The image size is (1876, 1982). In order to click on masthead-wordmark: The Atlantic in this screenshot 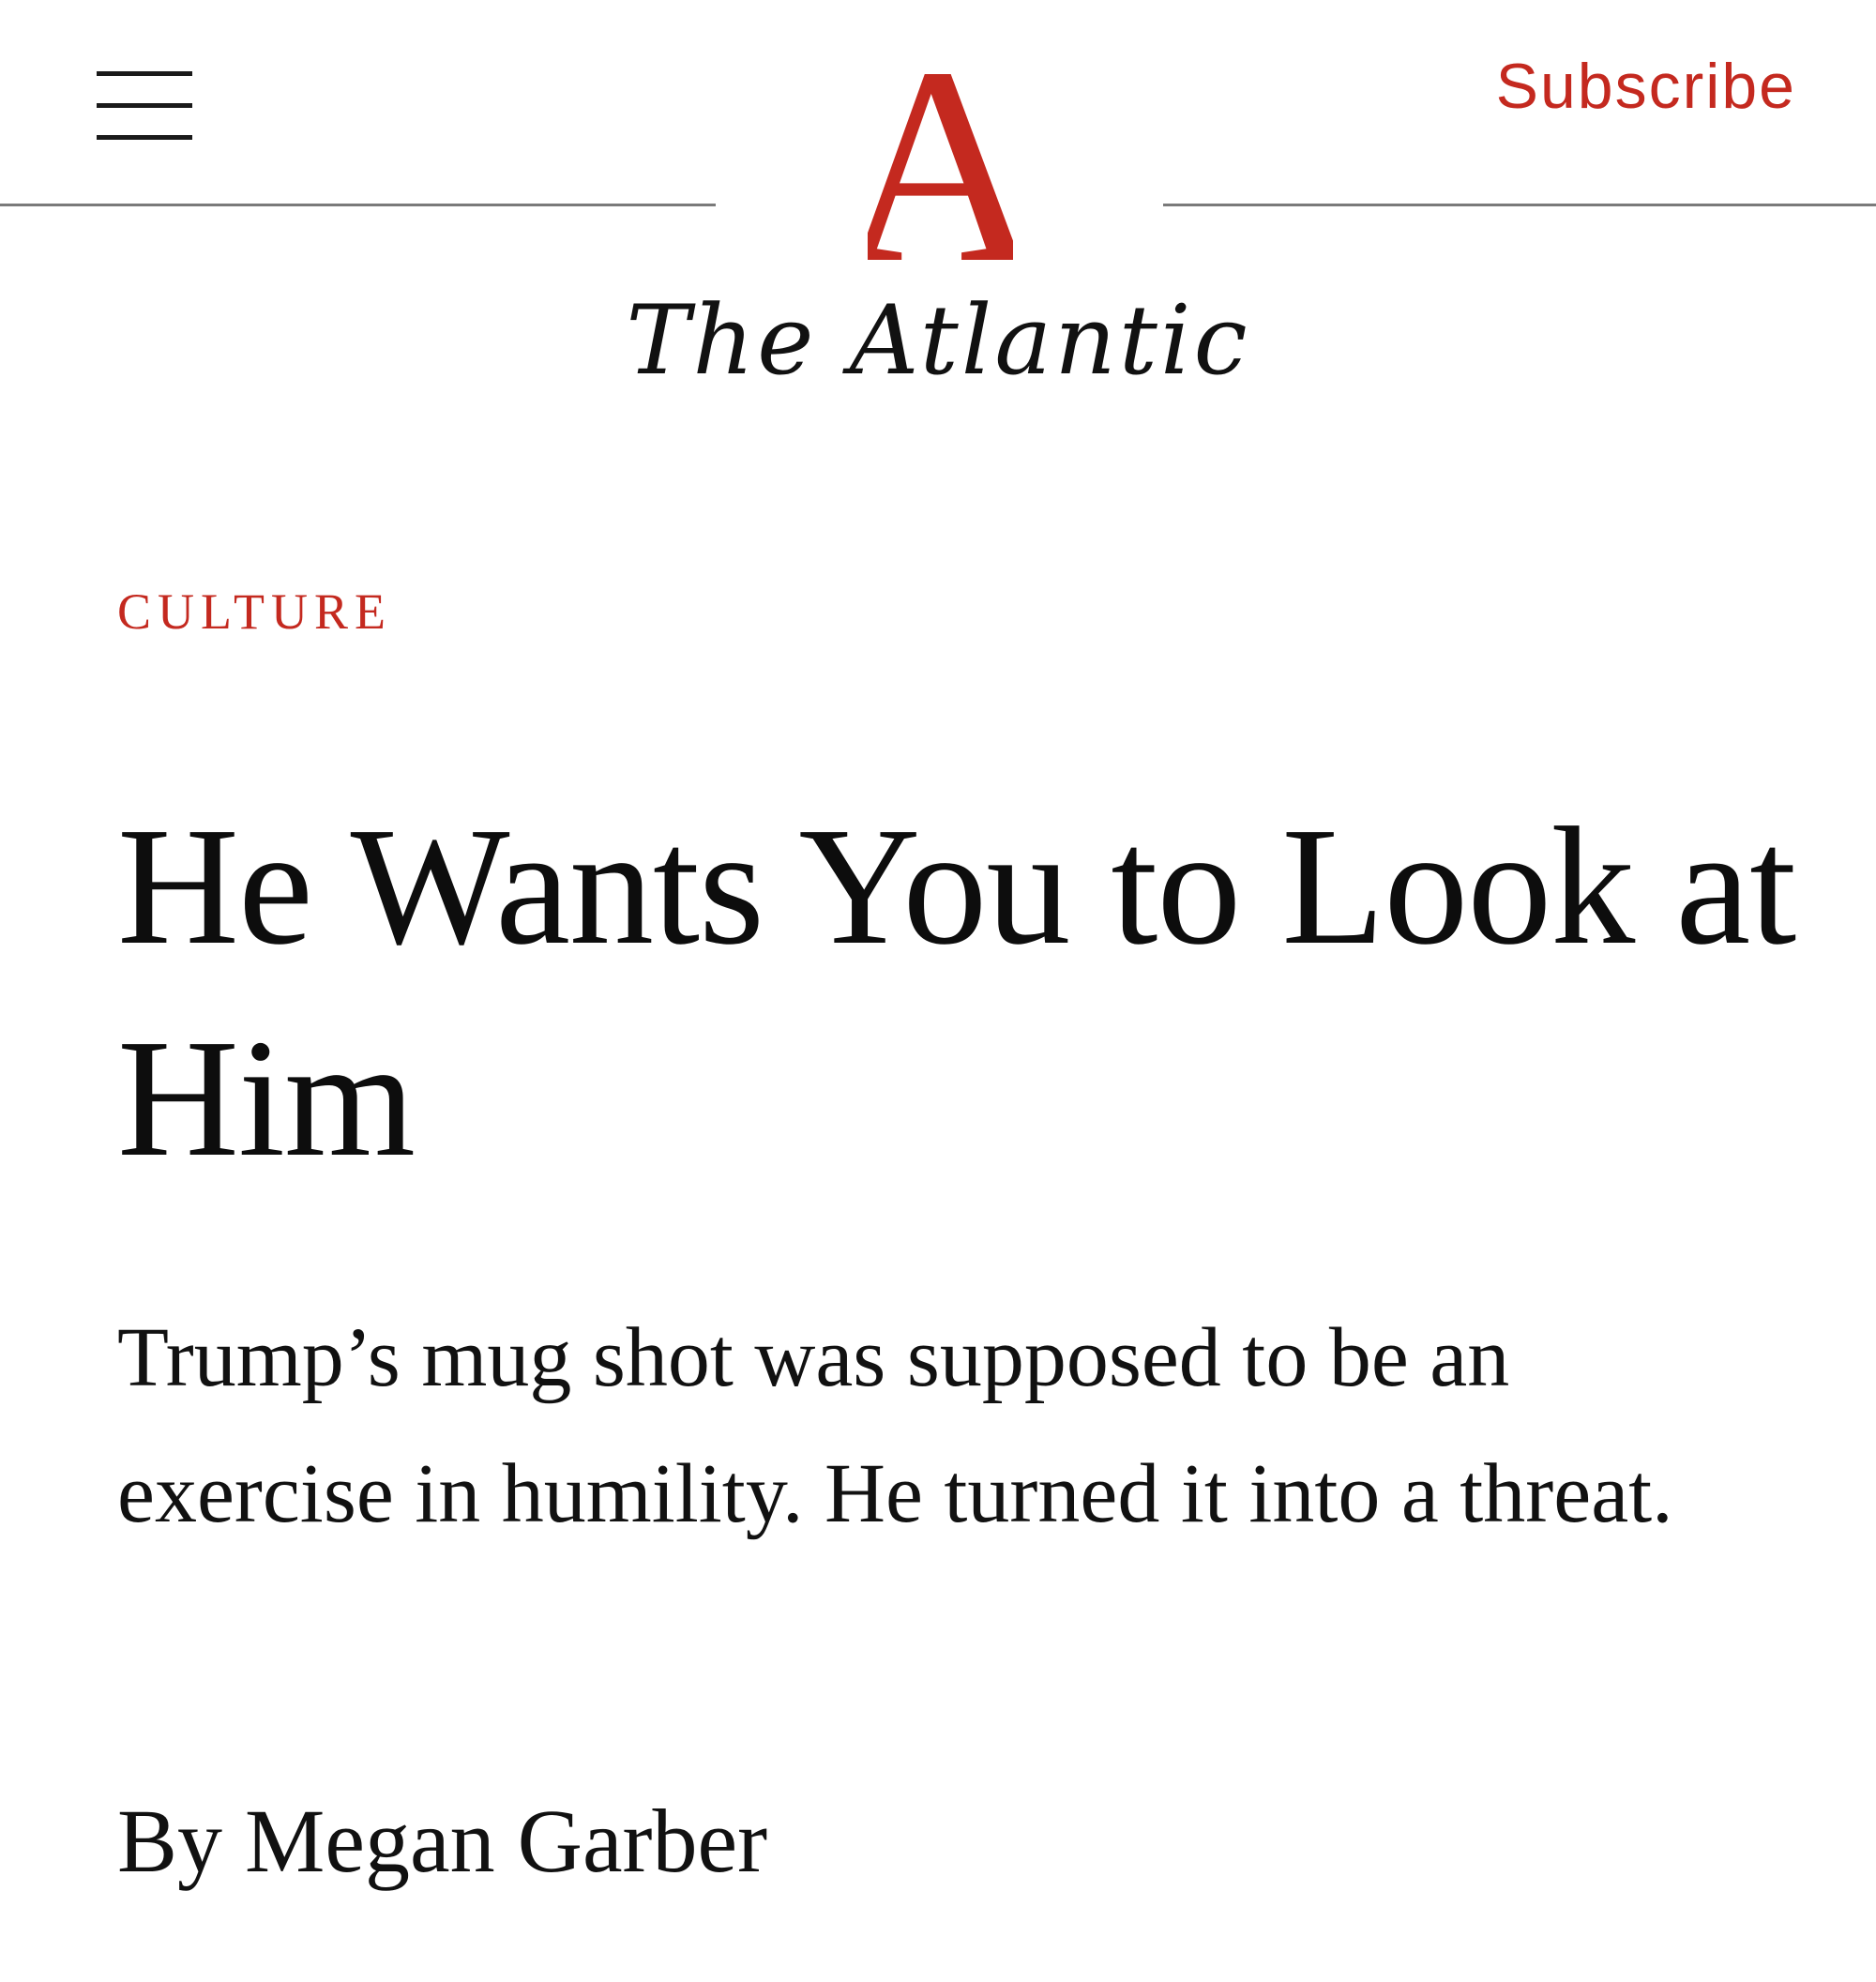, I will do `click(938, 341)`.